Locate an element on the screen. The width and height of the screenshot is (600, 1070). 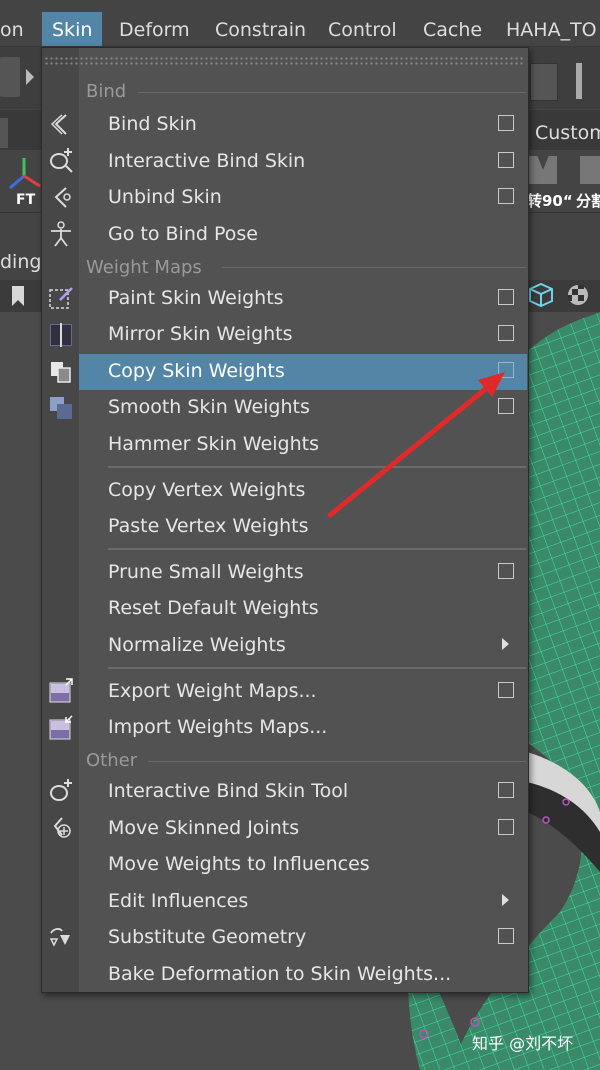
annotation-arrow is located at coordinates (416, 445).